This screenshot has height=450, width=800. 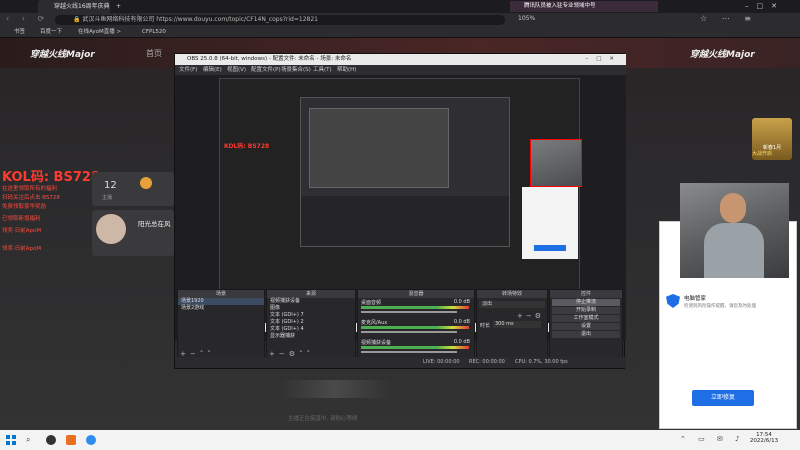 I want to click on badge-sub: 大战开启, so click(x=762, y=154).